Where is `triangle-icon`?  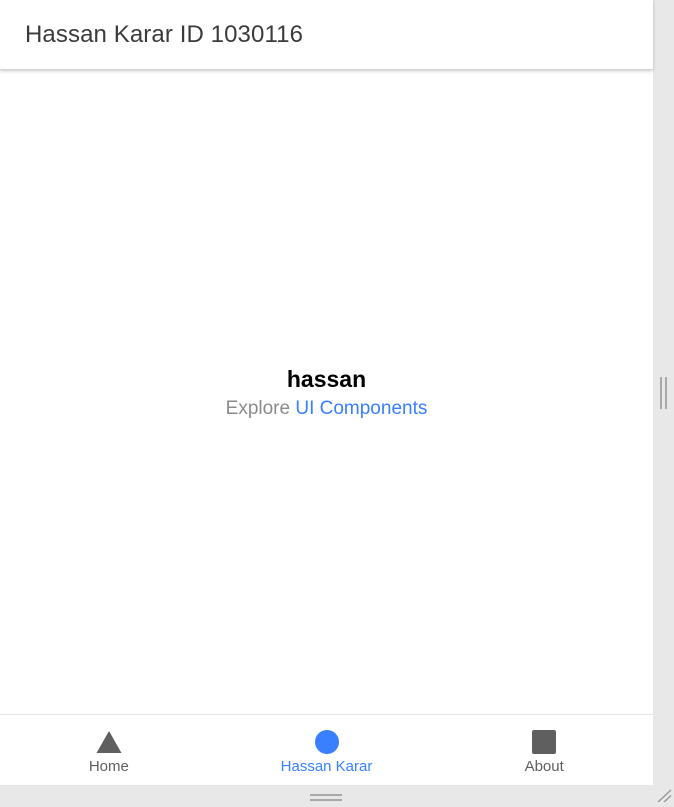
triangle-icon is located at coordinates (109, 742).